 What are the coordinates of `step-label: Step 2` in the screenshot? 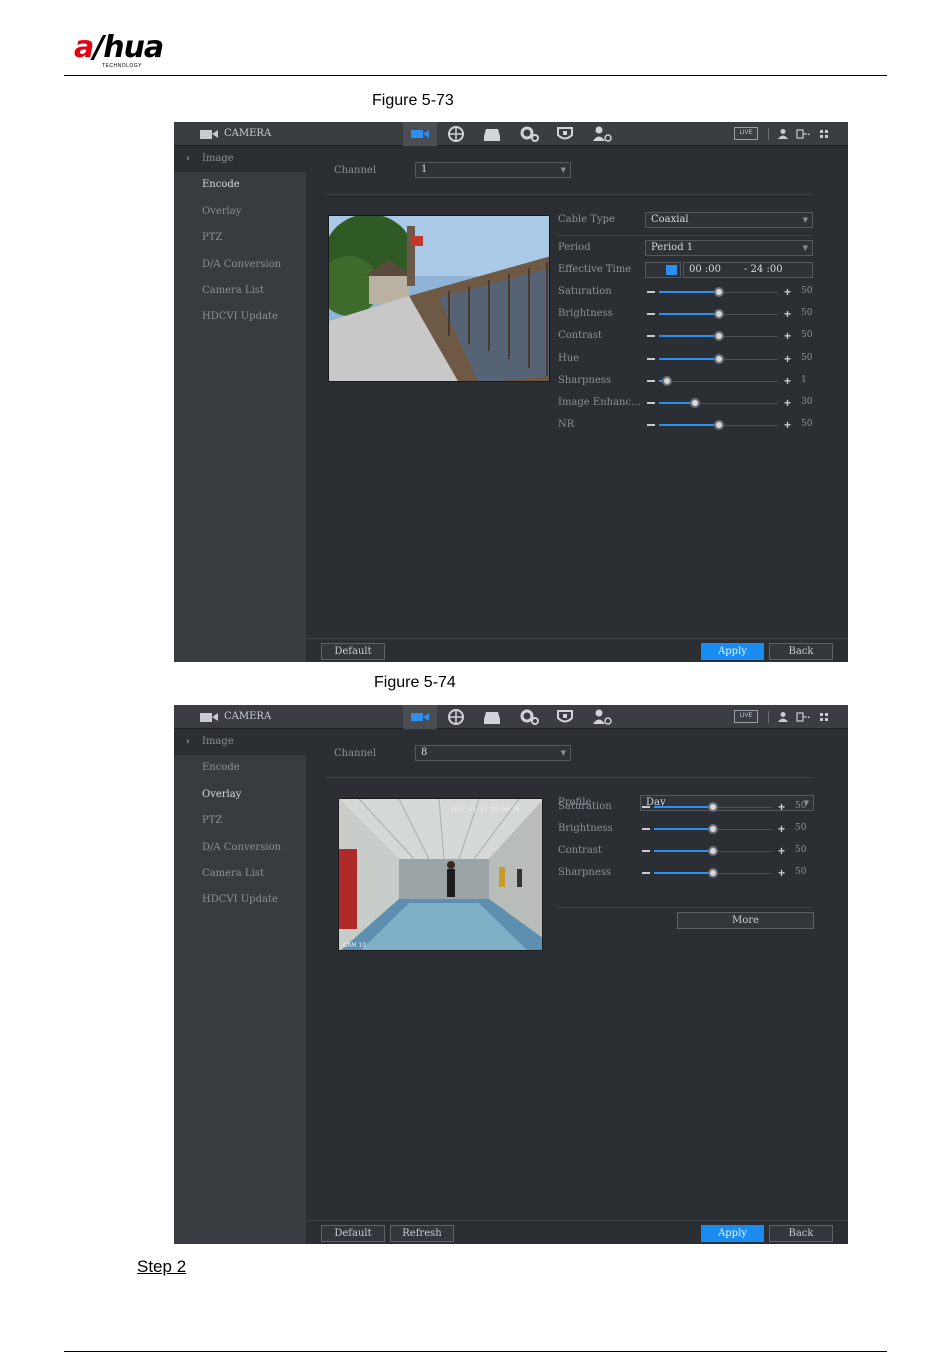 It's located at (162, 1266).